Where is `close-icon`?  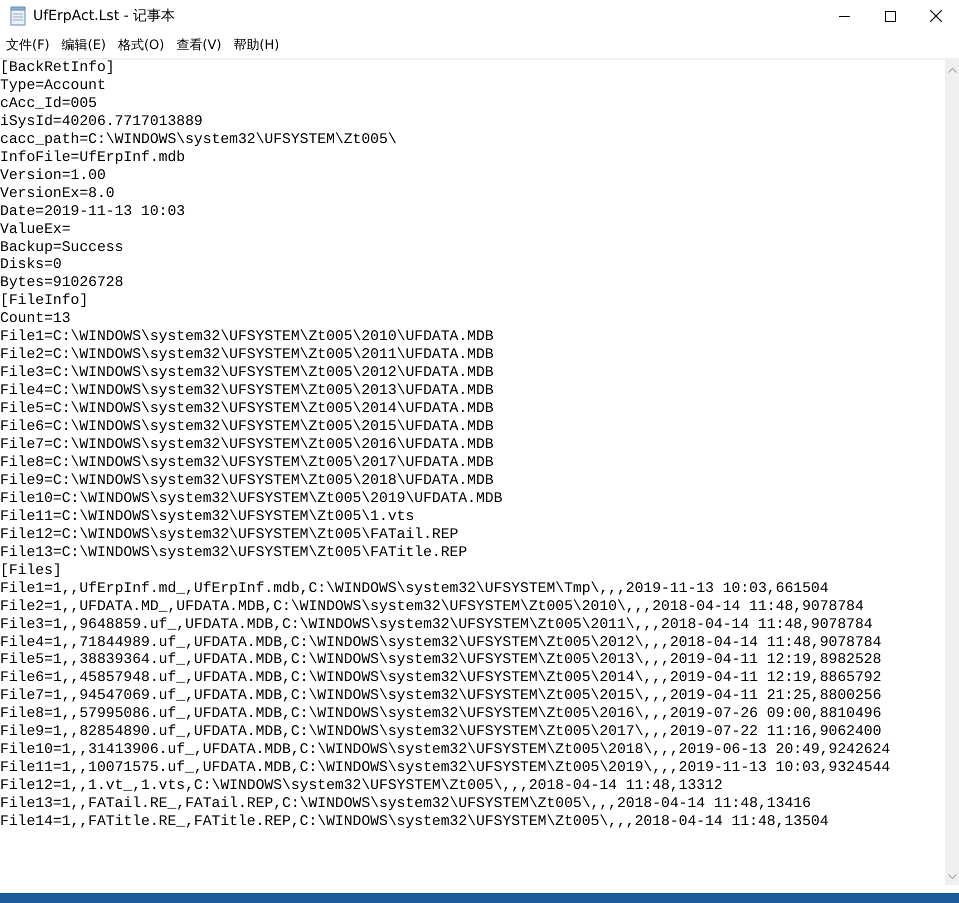
close-icon is located at coordinates (936, 16).